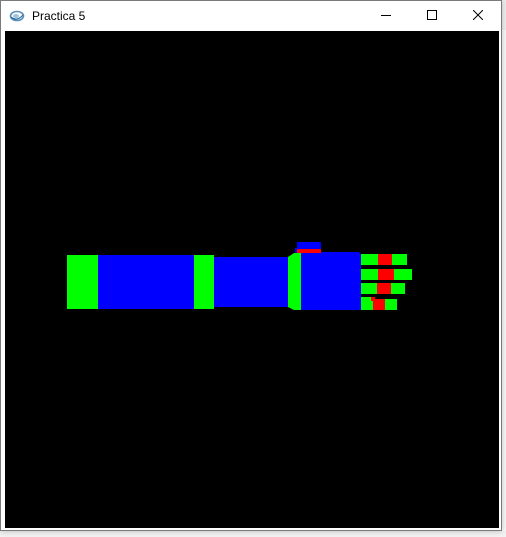 The width and height of the screenshot is (506, 537). Describe the element at coordinates (253, 534) in the screenshot. I see `background-window-edge` at that location.